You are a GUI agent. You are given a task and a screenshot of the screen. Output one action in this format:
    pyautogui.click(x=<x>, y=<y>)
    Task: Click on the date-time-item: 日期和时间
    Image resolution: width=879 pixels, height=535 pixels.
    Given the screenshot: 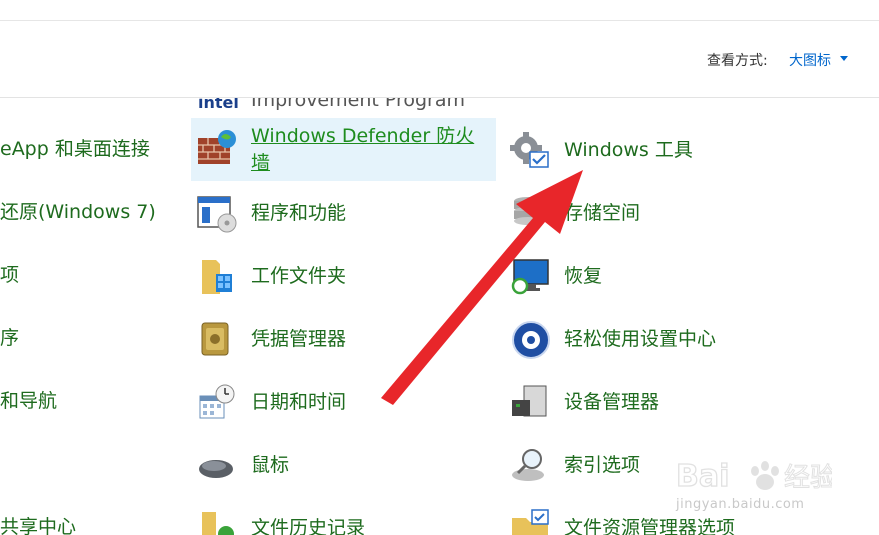 What is the action you would take?
    pyautogui.click(x=298, y=402)
    